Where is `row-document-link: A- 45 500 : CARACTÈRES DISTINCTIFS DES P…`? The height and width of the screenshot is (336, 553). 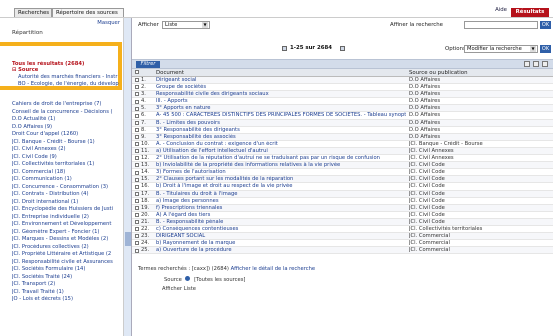 row-document-link: A- 45 500 : CARACTÈRES DISTINCTIFS DES P… is located at coordinates (281, 115).